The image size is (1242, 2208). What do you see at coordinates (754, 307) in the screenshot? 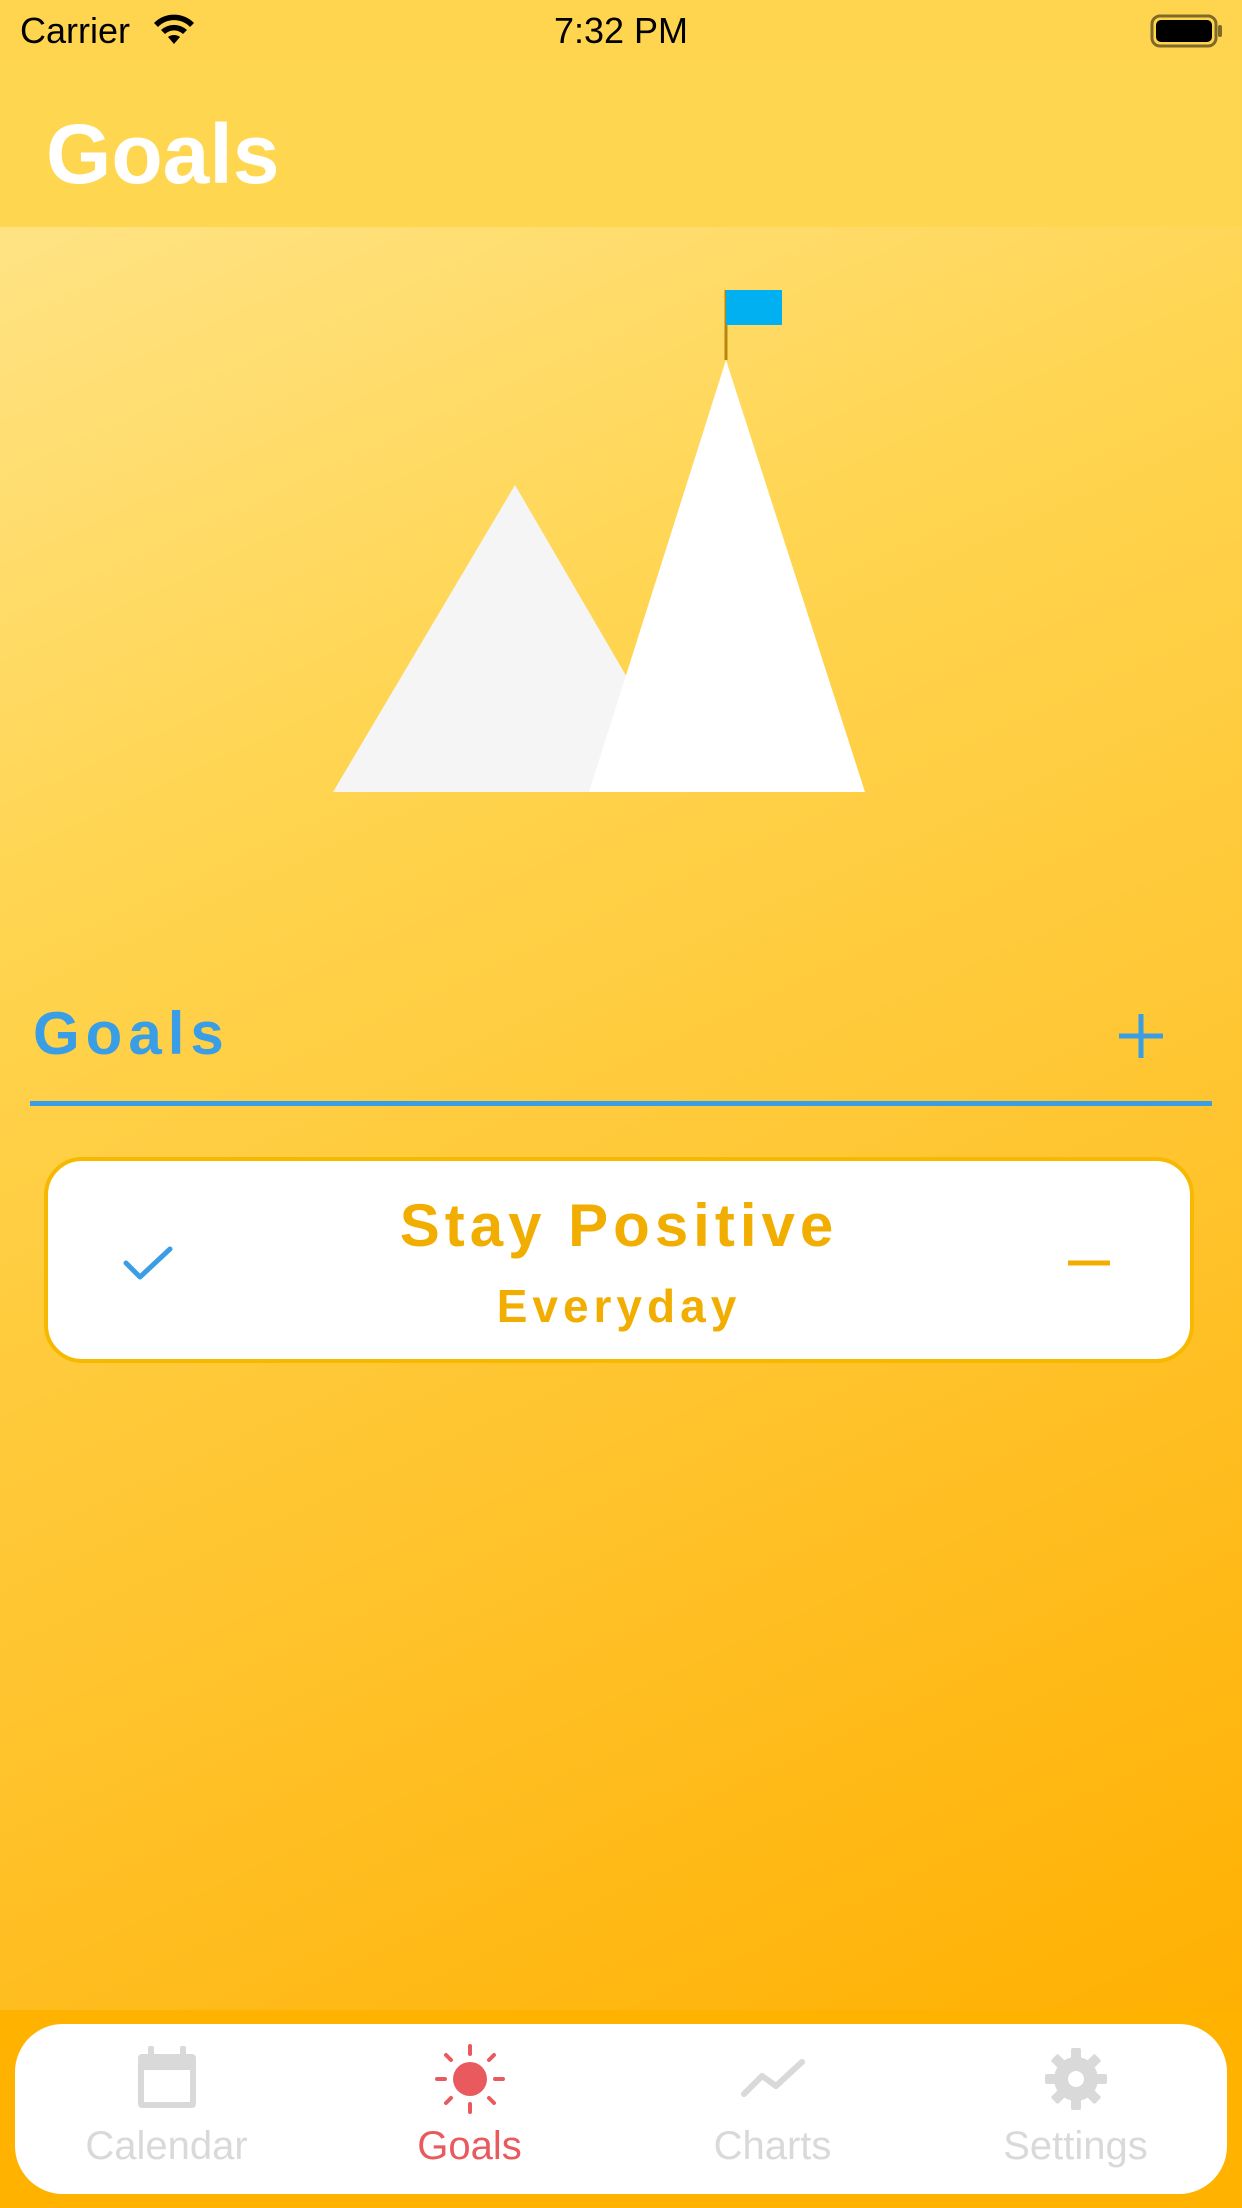
I see `flag-icon` at bounding box center [754, 307].